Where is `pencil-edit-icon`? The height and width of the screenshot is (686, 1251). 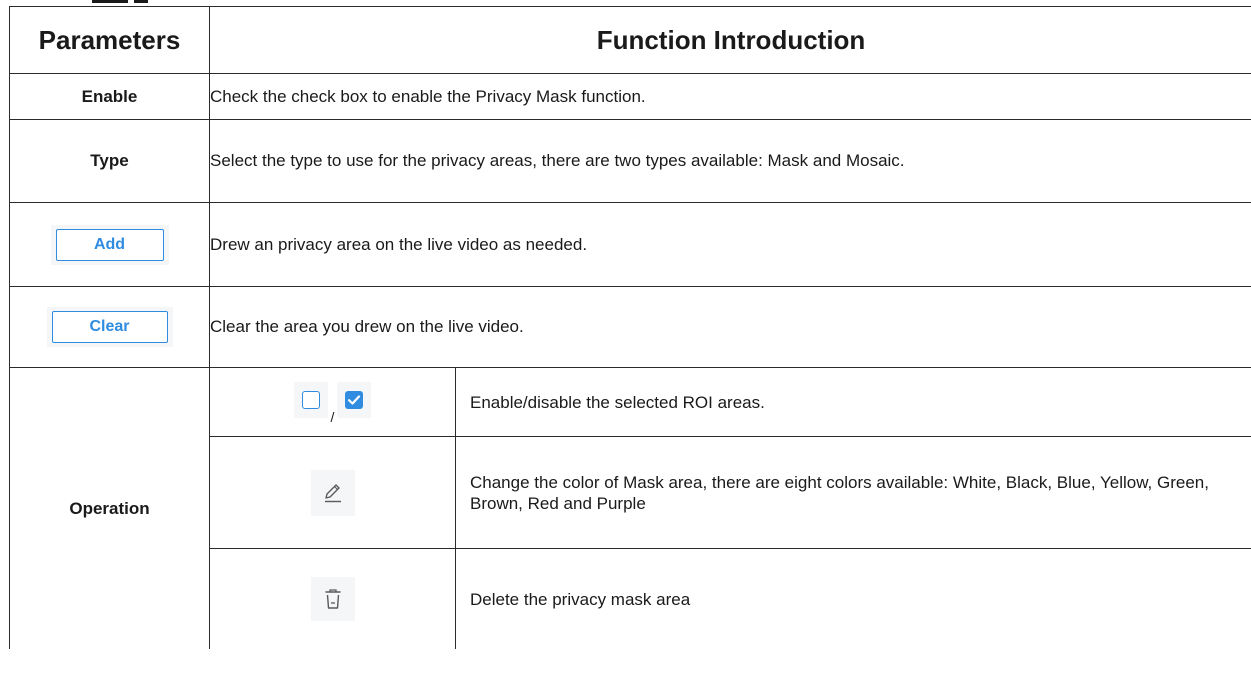
pencil-edit-icon is located at coordinates (332, 492).